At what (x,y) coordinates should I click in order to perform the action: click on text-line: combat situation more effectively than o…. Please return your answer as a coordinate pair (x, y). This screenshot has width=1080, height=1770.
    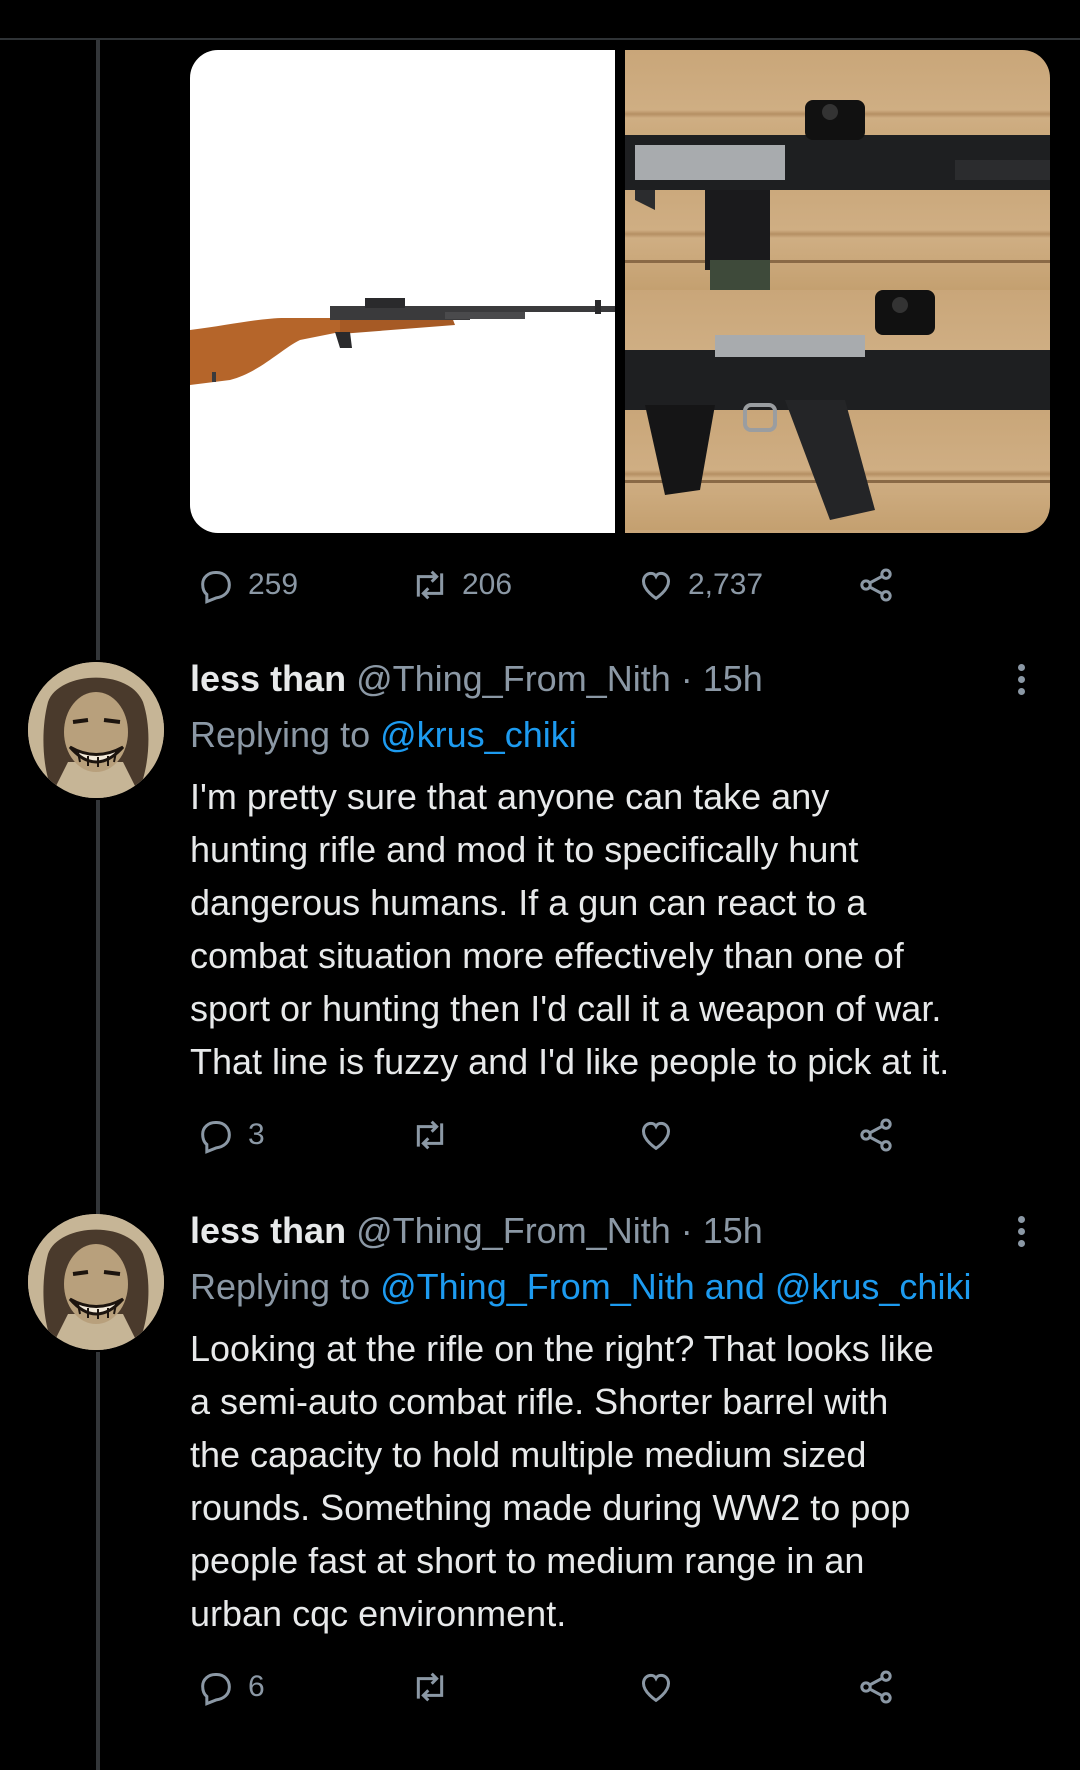
    Looking at the image, I should click on (547, 955).